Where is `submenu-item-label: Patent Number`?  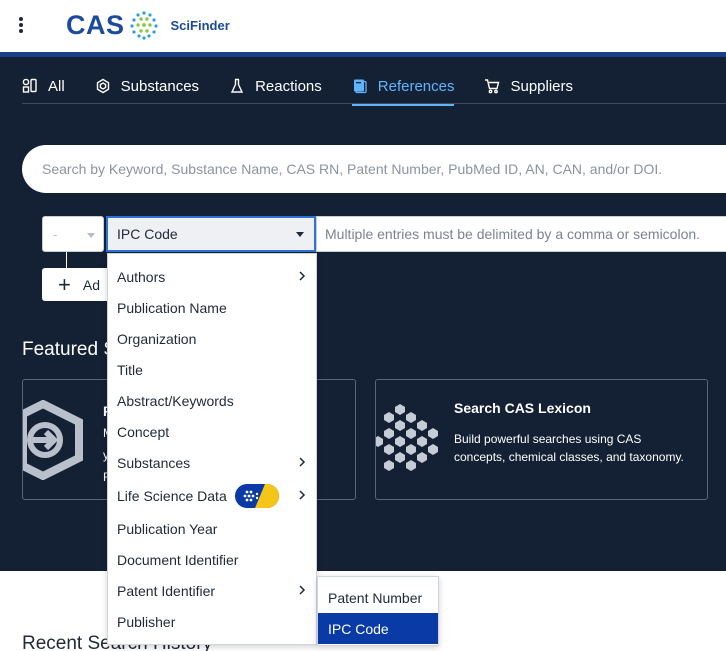
submenu-item-label: Patent Number is located at coordinates (375, 597).